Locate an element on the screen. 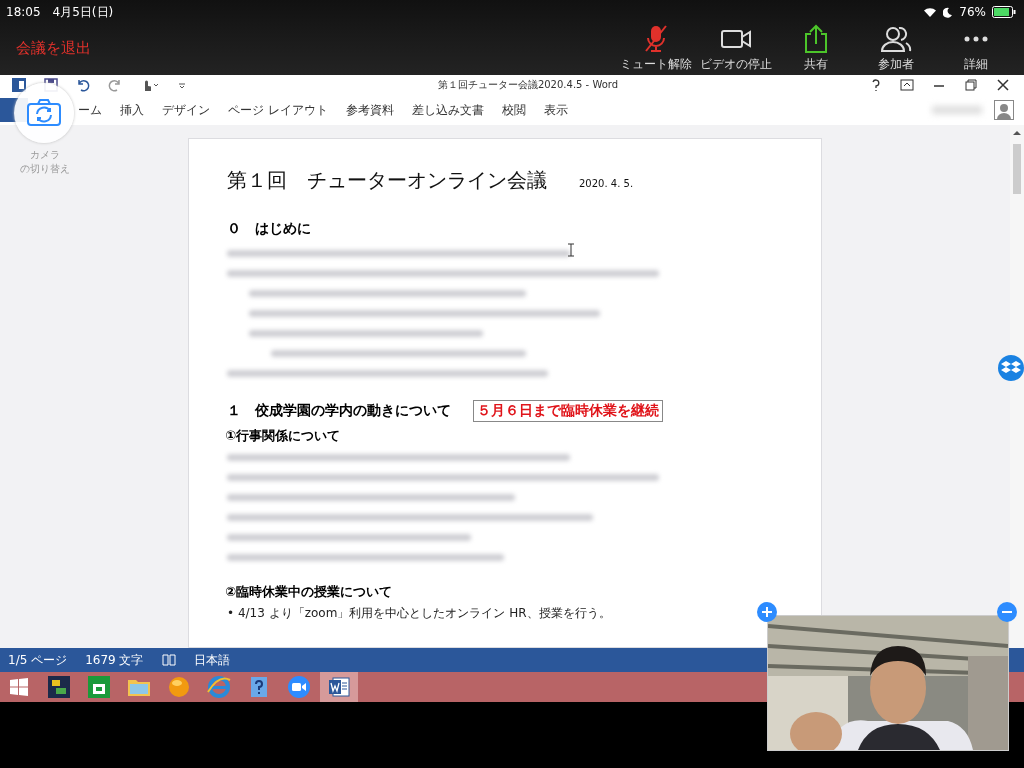 This screenshot has width=1024, height=768. ribbon-tab: 挿入 is located at coordinates (132, 110).